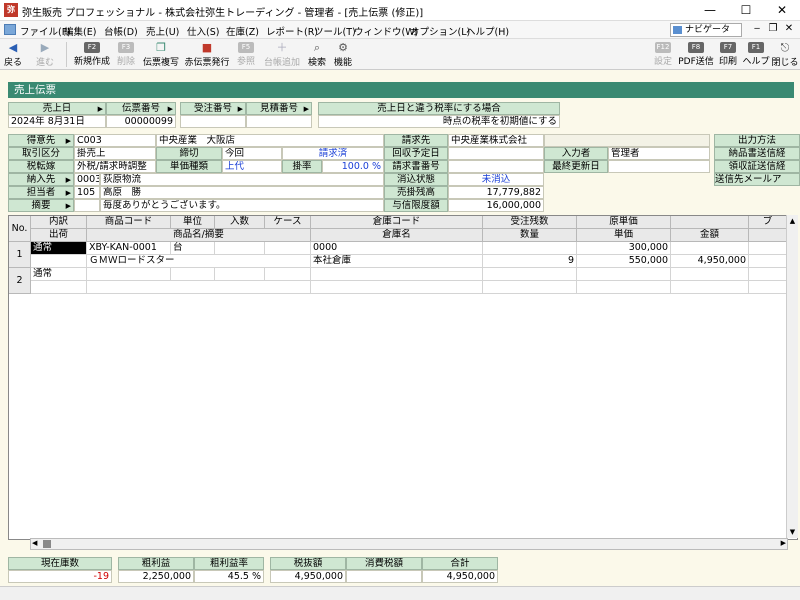 This screenshot has height=600, width=800. What do you see at coordinates (59, 274) in the screenshot?
I see `row2-type-cell: 通常` at bounding box center [59, 274].